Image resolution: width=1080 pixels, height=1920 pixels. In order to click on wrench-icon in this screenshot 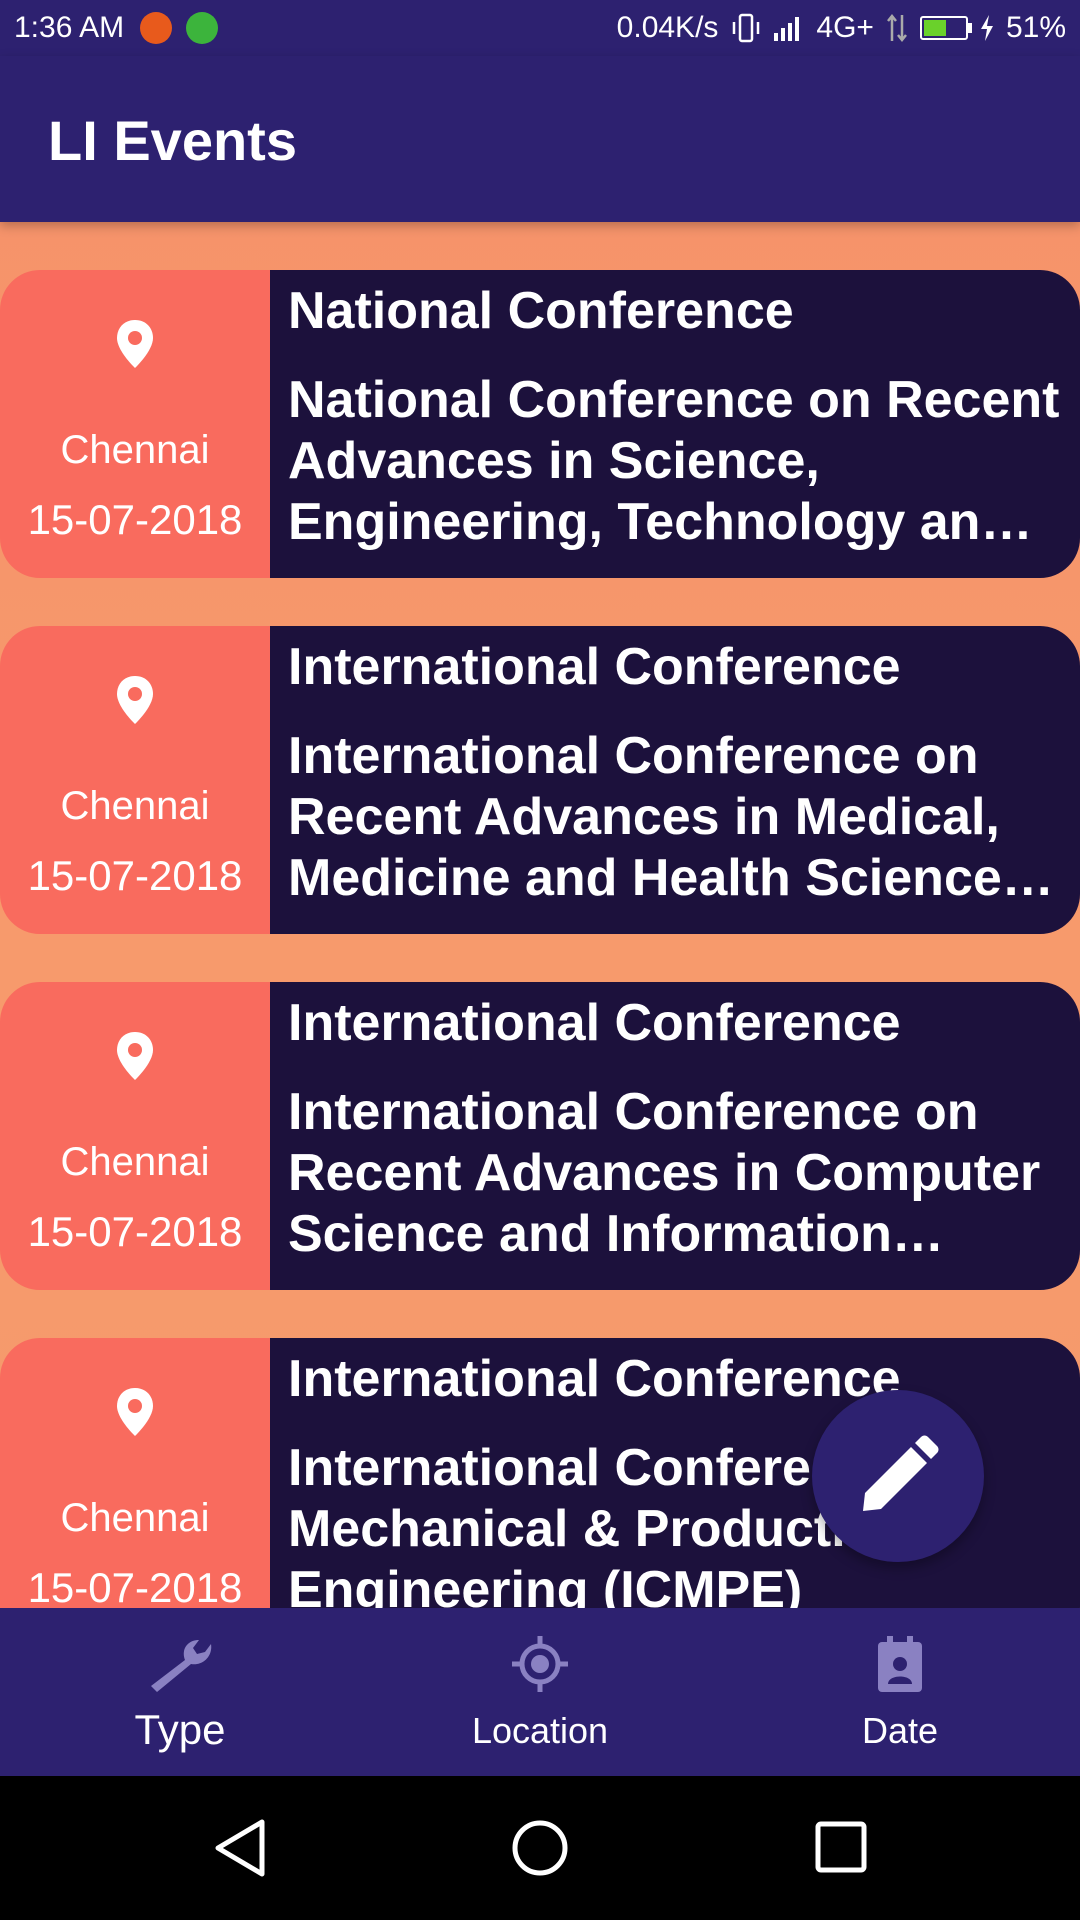, I will do `click(181, 1666)`.